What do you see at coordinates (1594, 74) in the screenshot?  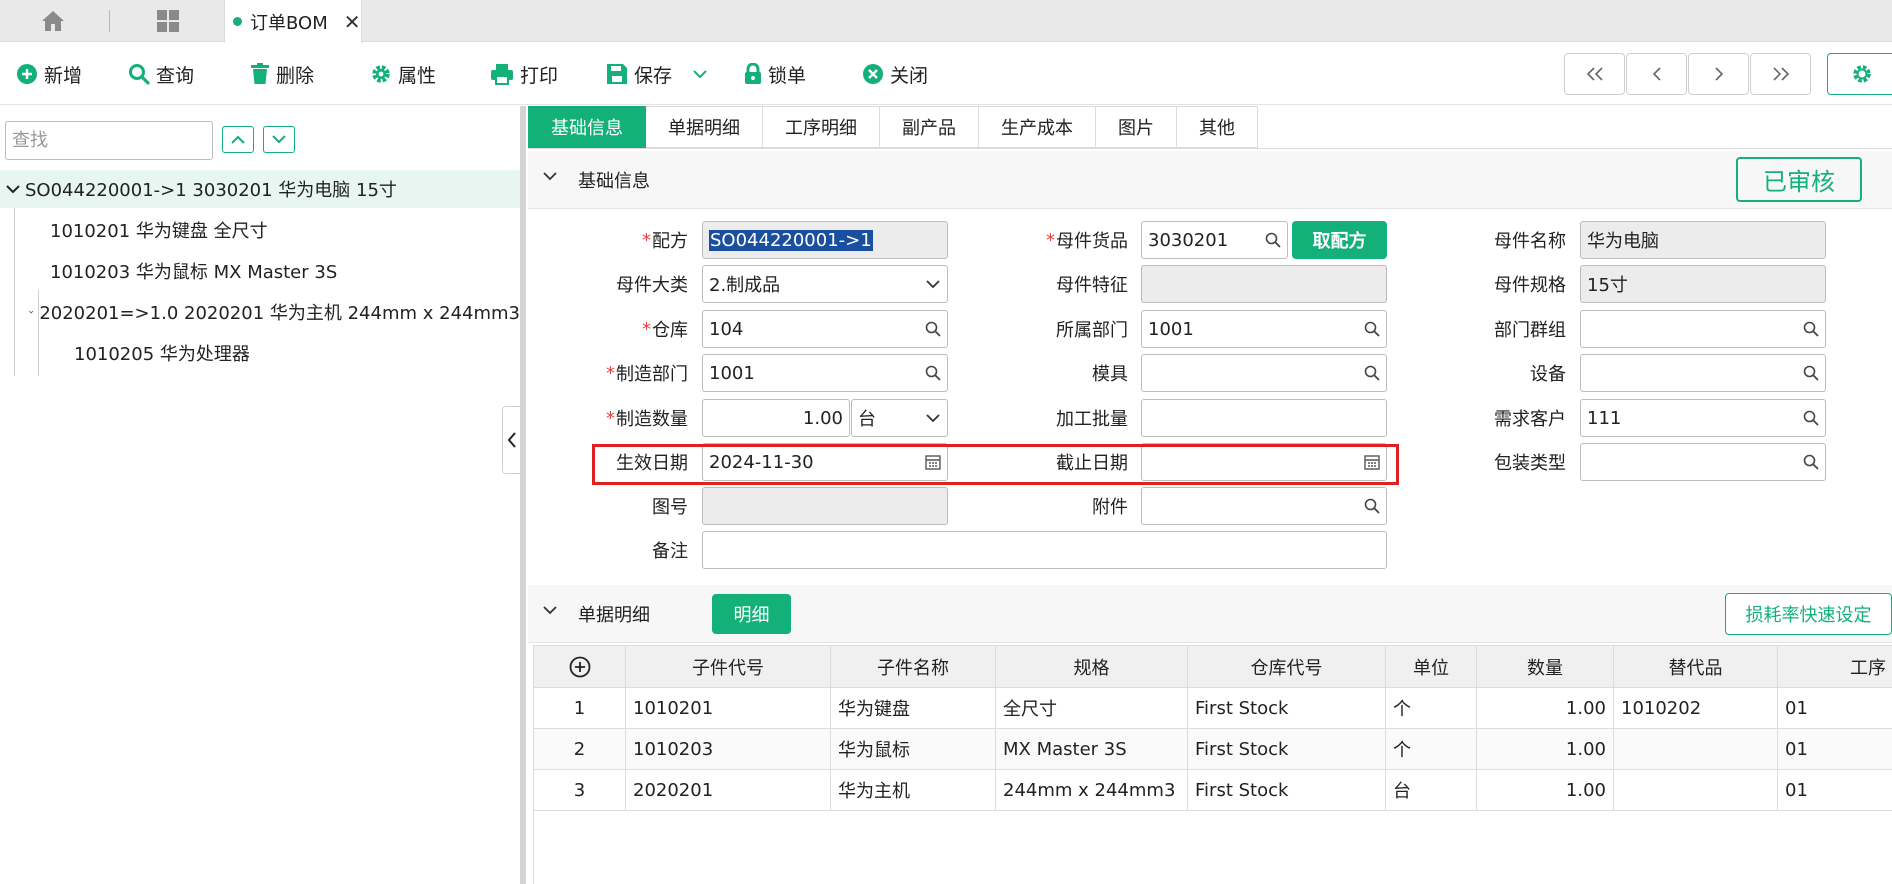 I see `first-record-button` at bounding box center [1594, 74].